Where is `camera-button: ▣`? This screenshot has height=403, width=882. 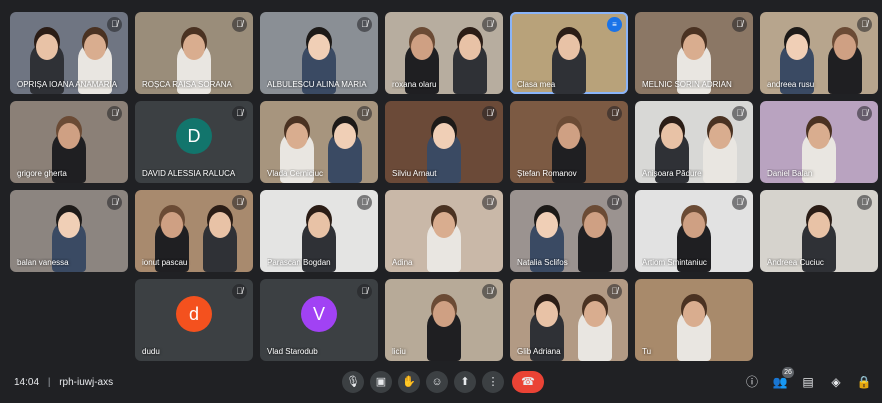 camera-button: ▣ is located at coordinates (381, 382).